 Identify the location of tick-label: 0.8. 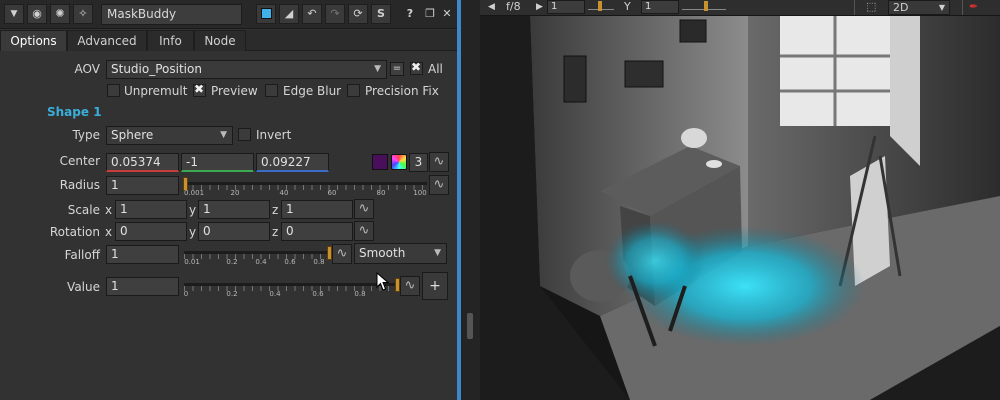
(360, 294).